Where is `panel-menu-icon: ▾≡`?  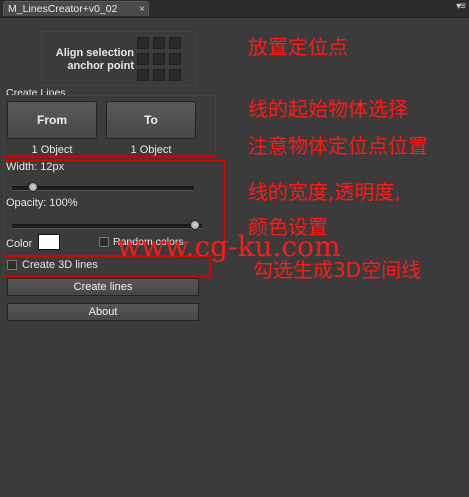
panel-menu-icon: ▾≡ is located at coordinates (461, 6).